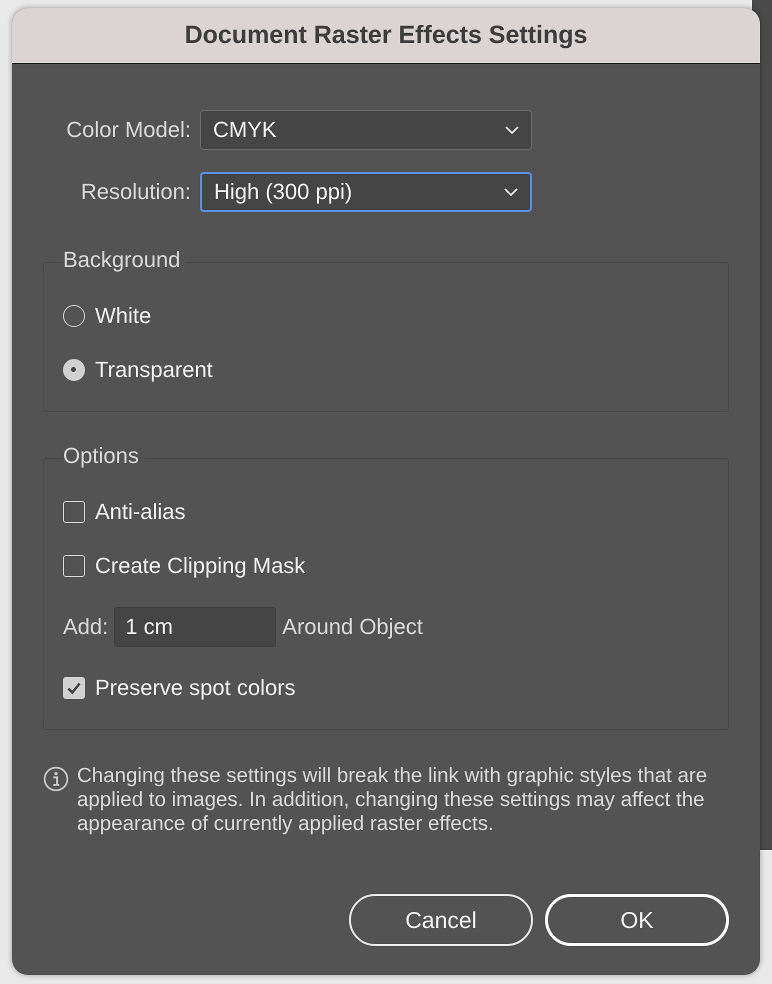 The height and width of the screenshot is (984, 772). Describe the element at coordinates (195, 627) in the screenshot. I see `input-field: 1 cm` at that location.